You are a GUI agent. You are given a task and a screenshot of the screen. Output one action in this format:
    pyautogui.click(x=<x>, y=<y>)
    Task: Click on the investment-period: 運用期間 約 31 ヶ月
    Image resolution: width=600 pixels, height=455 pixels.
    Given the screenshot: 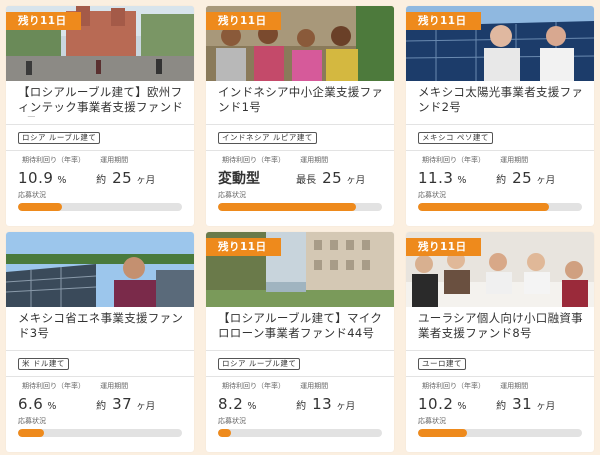 What is the action you would take?
    pyautogui.click(x=540, y=398)
    